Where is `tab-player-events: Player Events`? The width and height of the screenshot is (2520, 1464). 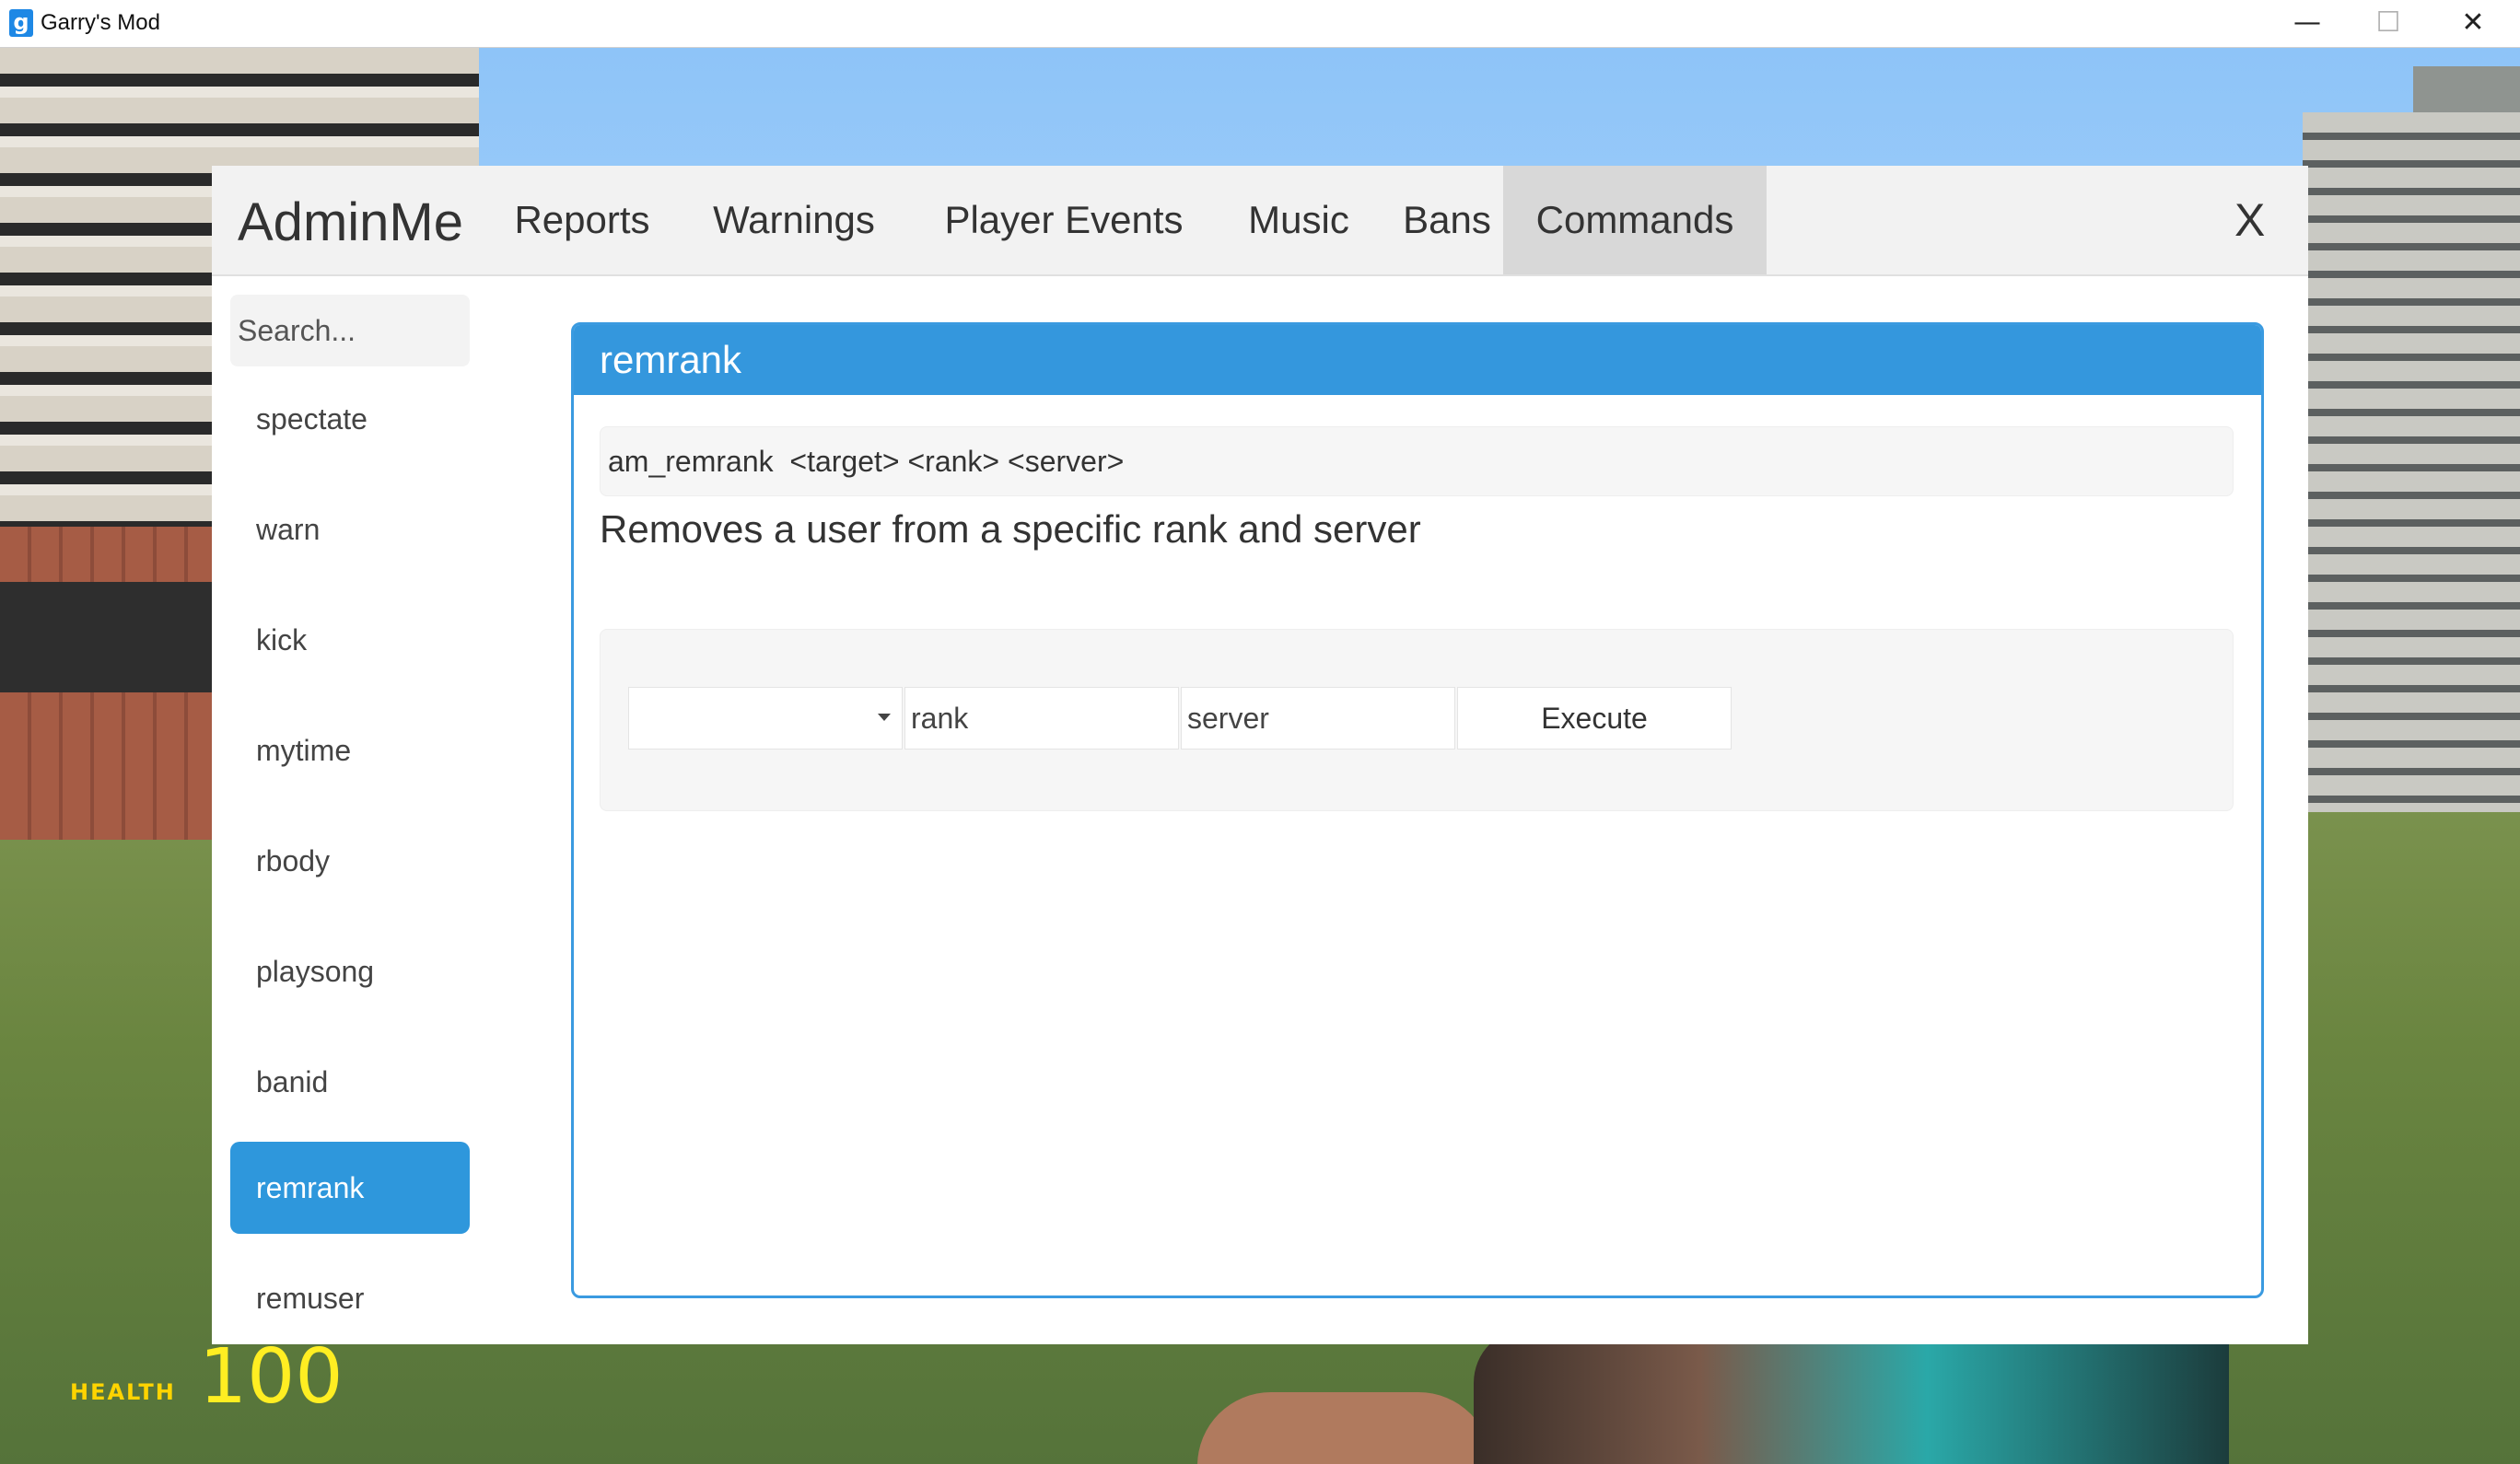
tab-player-events: Player Events is located at coordinates (1064, 220).